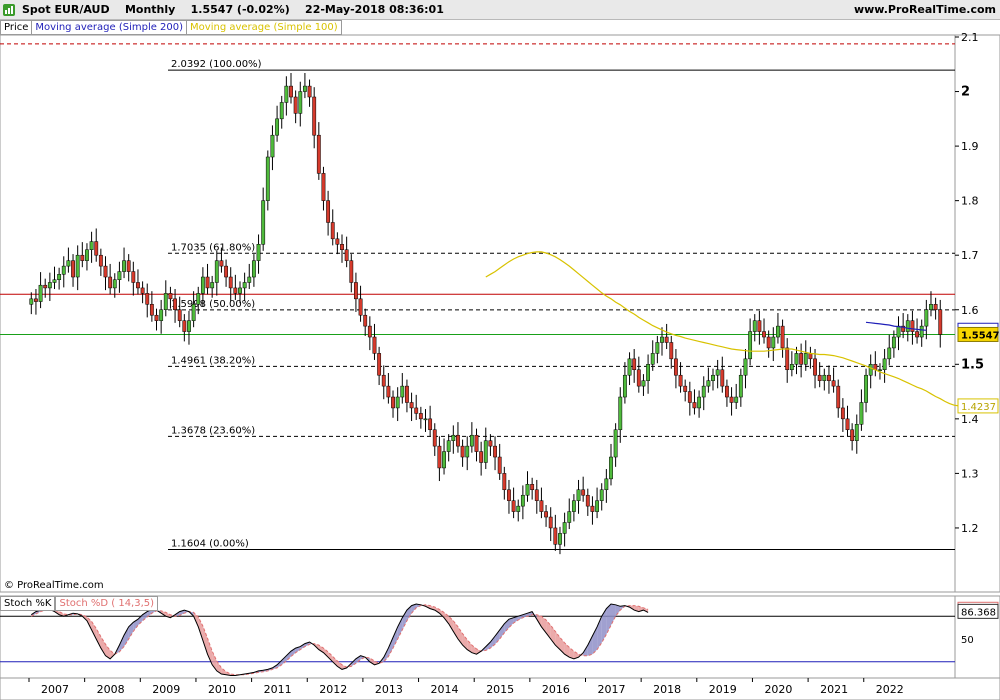  I want to click on fib-level-label: 1.7035 (61.80%), so click(213, 247).